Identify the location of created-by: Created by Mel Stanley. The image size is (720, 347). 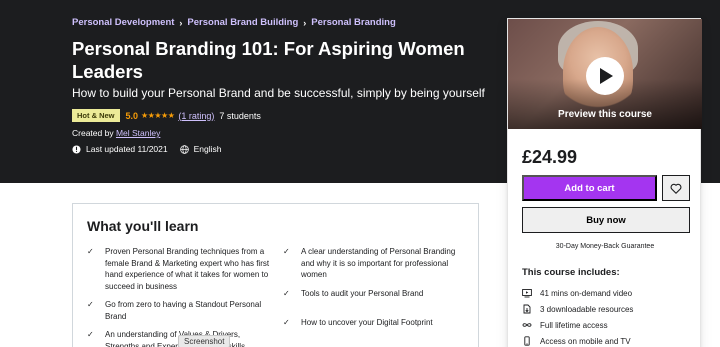
(116, 133).